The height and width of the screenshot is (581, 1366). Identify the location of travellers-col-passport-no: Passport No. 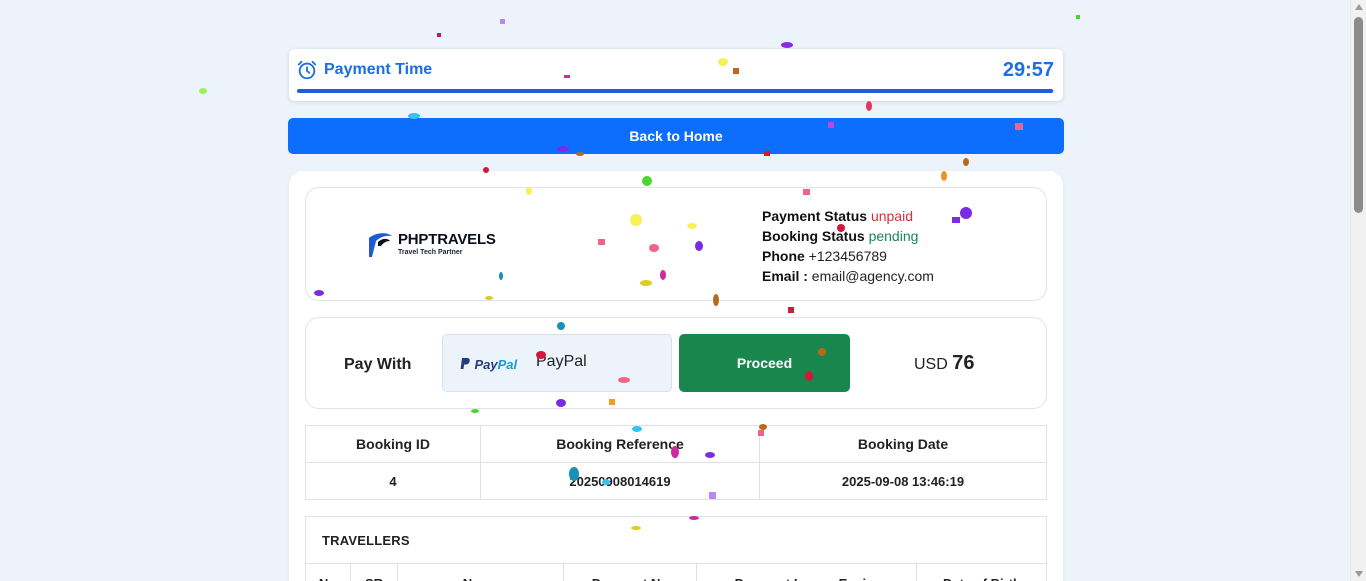
(629, 572).